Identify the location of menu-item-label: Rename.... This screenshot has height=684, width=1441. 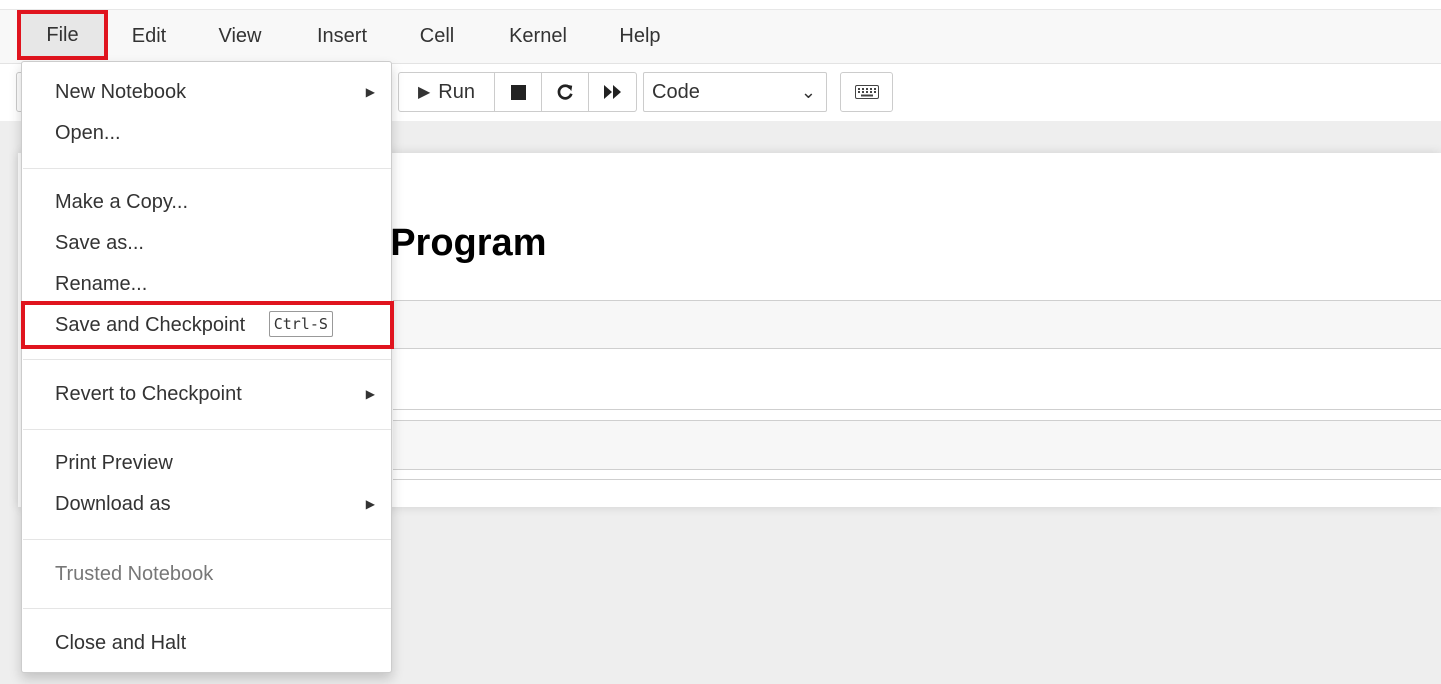
(101, 284).